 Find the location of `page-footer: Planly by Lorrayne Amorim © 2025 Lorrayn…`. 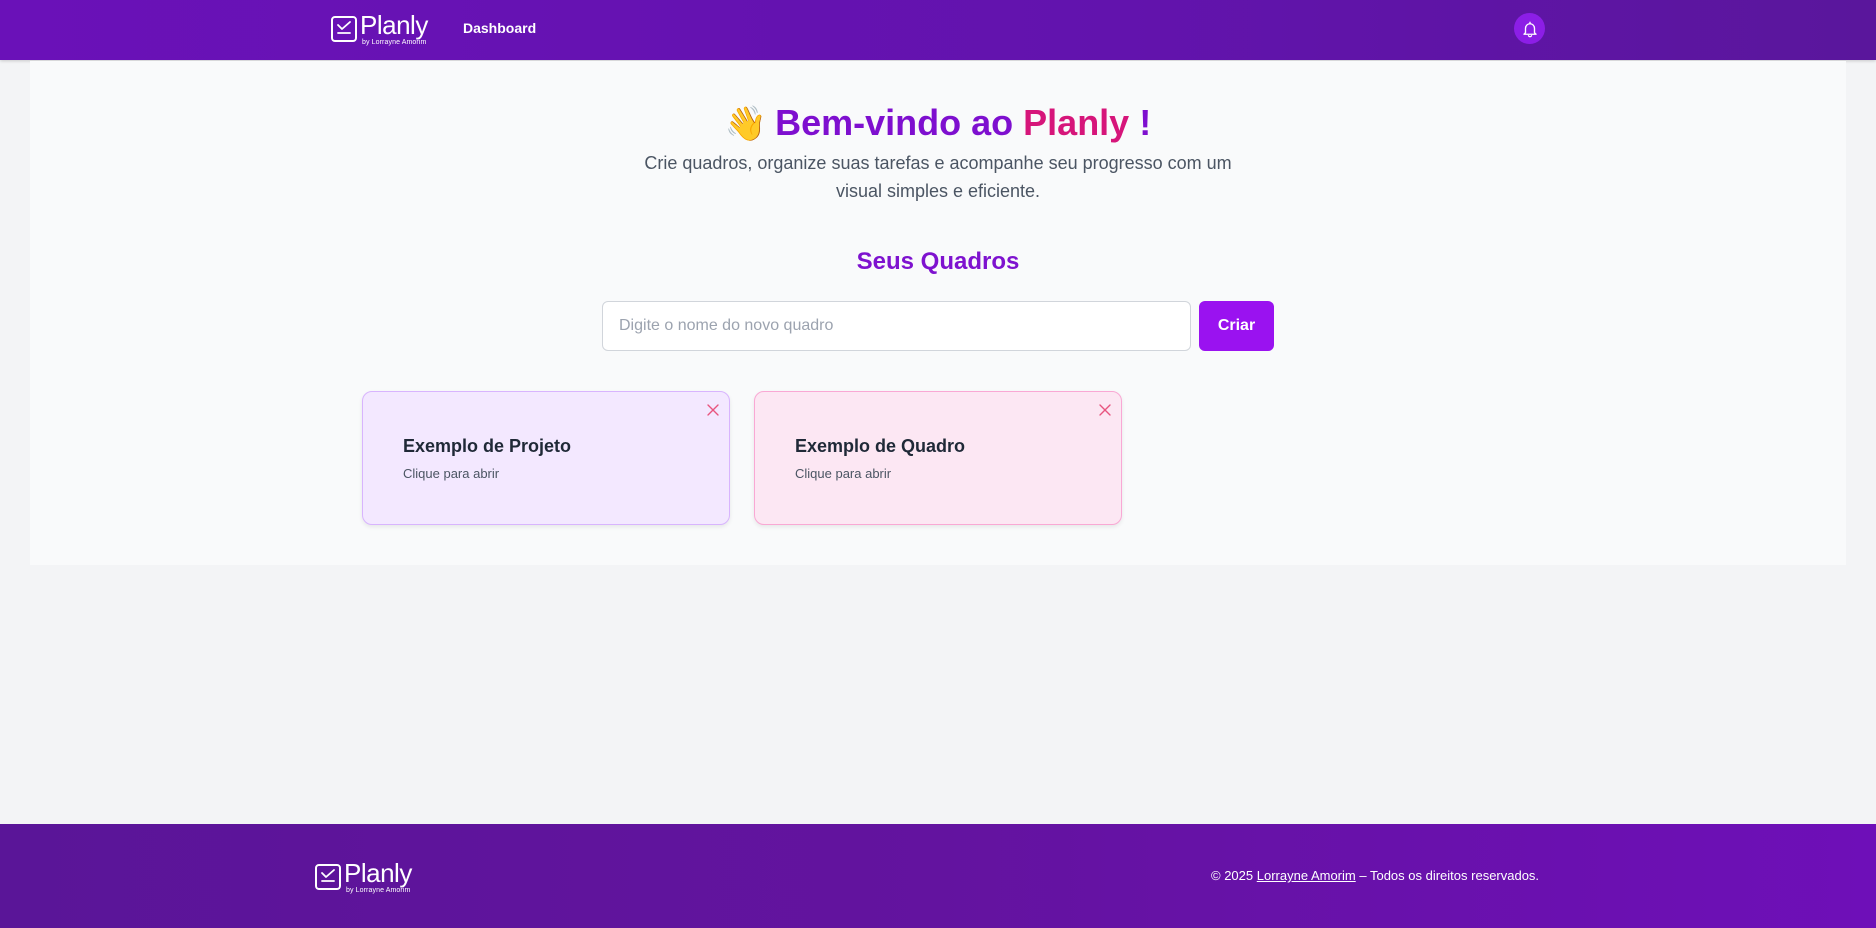

page-footer: Planly by Lorrayne Amorim © 2025 Lorrayn… is located at coordinates (938, 876).